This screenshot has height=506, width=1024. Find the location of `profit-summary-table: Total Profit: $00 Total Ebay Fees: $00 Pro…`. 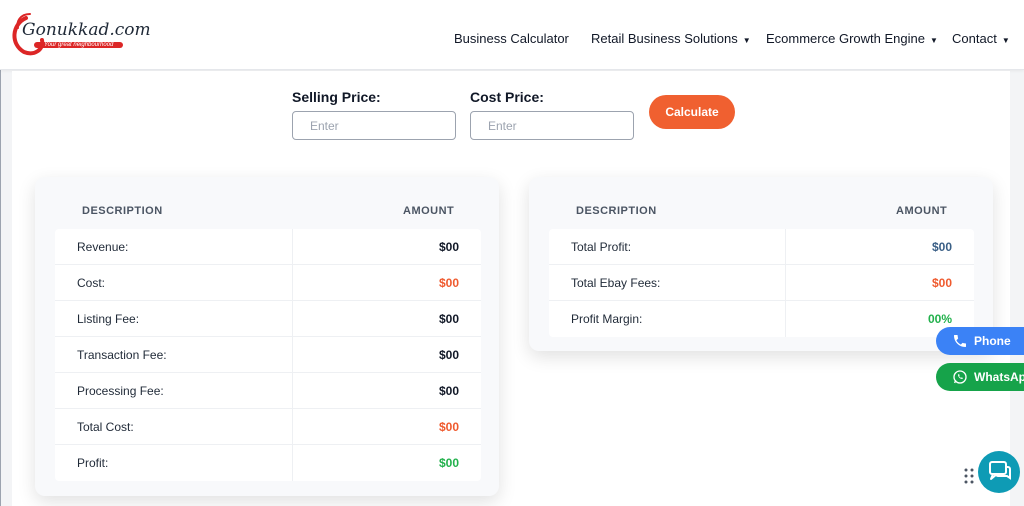

profit-summary-table: Total Profit: $00 Total Ebay Fees: $00 Pro… is located at coordinates (761, 283).